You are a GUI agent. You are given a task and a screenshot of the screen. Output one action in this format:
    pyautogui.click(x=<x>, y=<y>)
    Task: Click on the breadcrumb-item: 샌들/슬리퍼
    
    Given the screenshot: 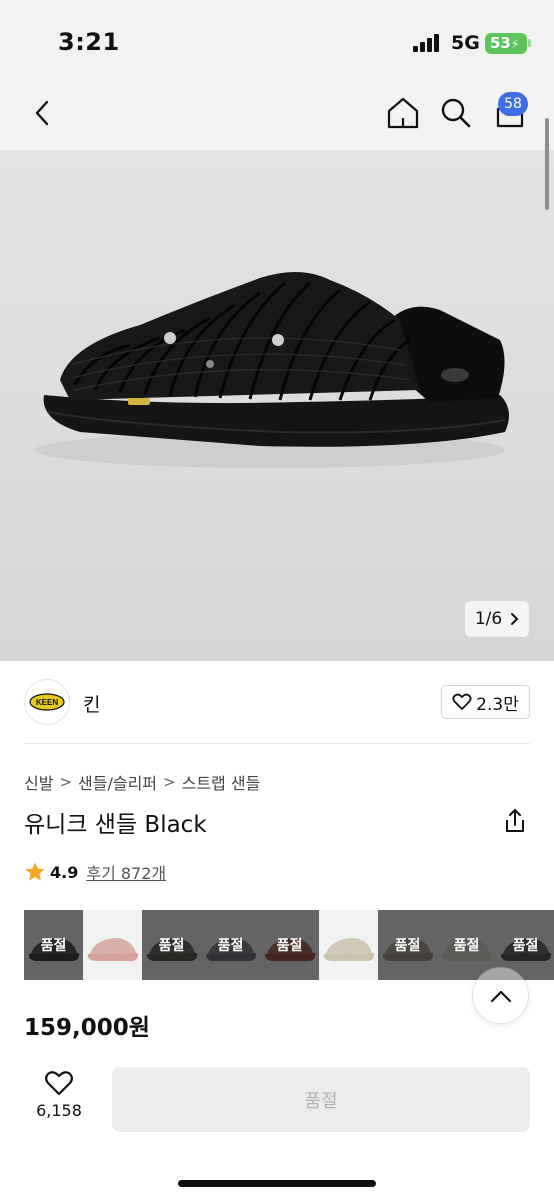 What is the action you would take?
    pyautogui.click(x=117, y=782)
    